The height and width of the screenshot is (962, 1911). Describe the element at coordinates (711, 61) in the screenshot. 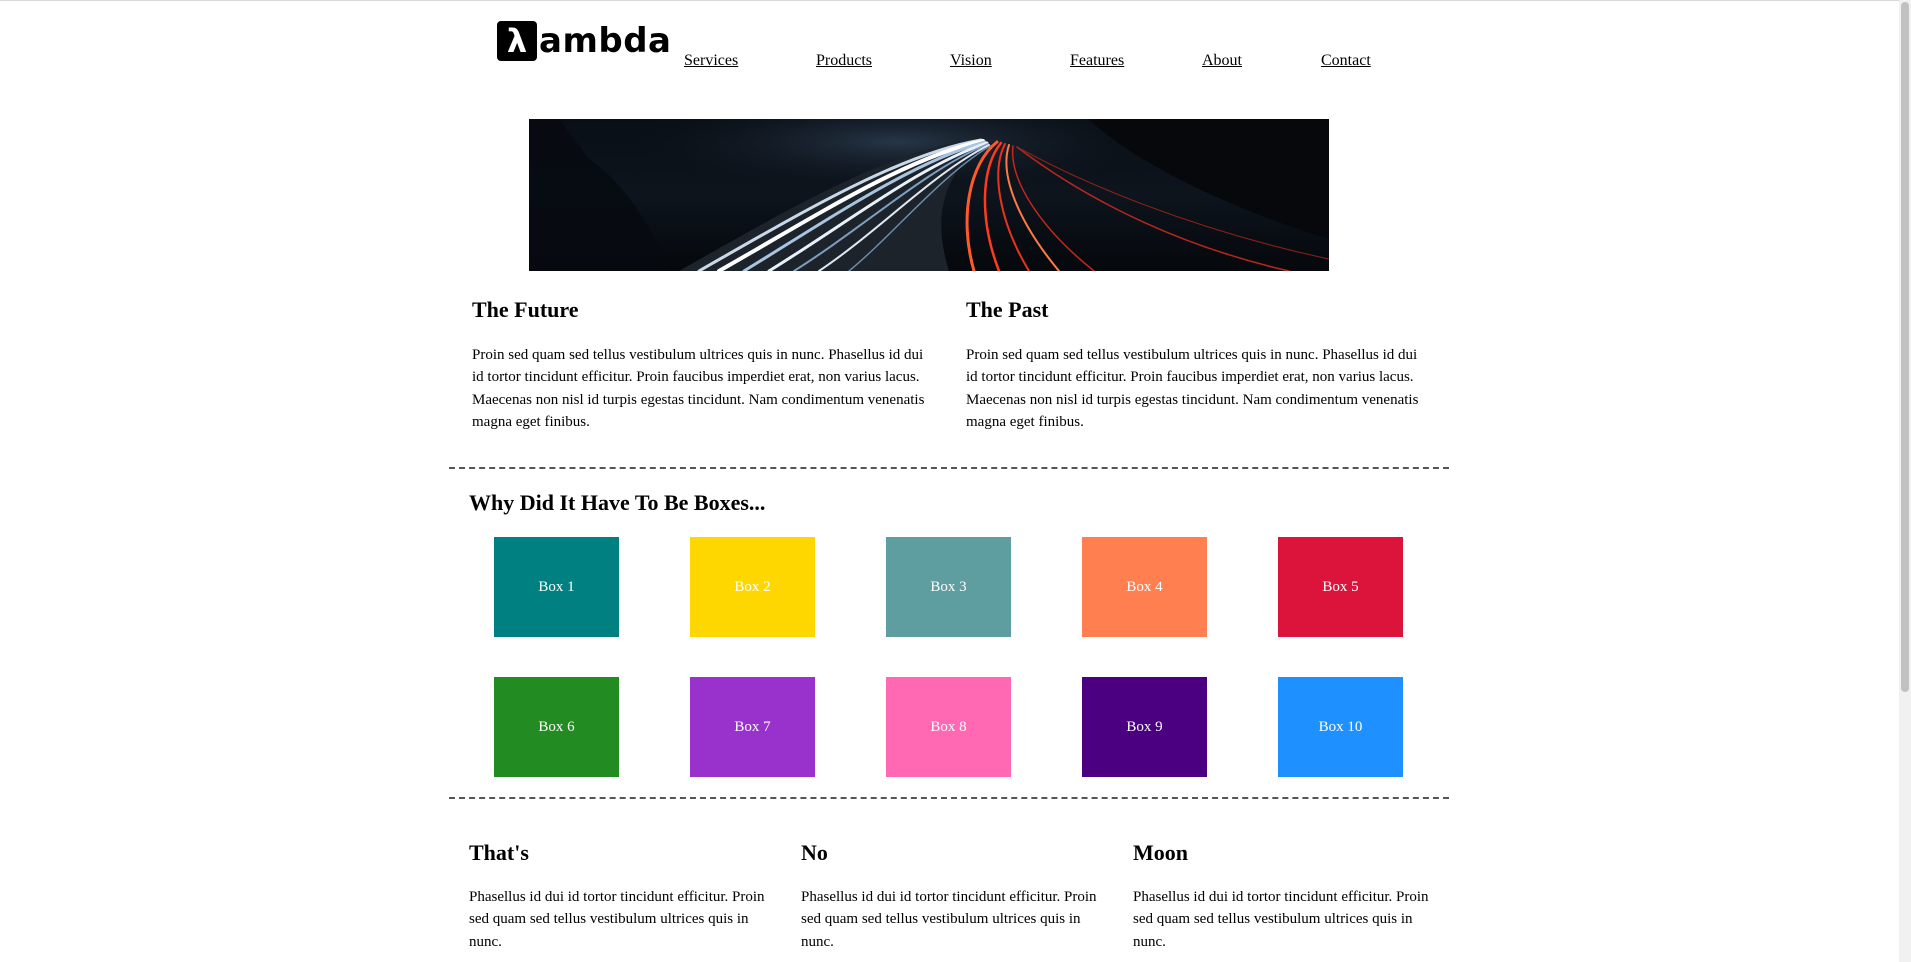

I see `nav-link-services: Services` at that location.